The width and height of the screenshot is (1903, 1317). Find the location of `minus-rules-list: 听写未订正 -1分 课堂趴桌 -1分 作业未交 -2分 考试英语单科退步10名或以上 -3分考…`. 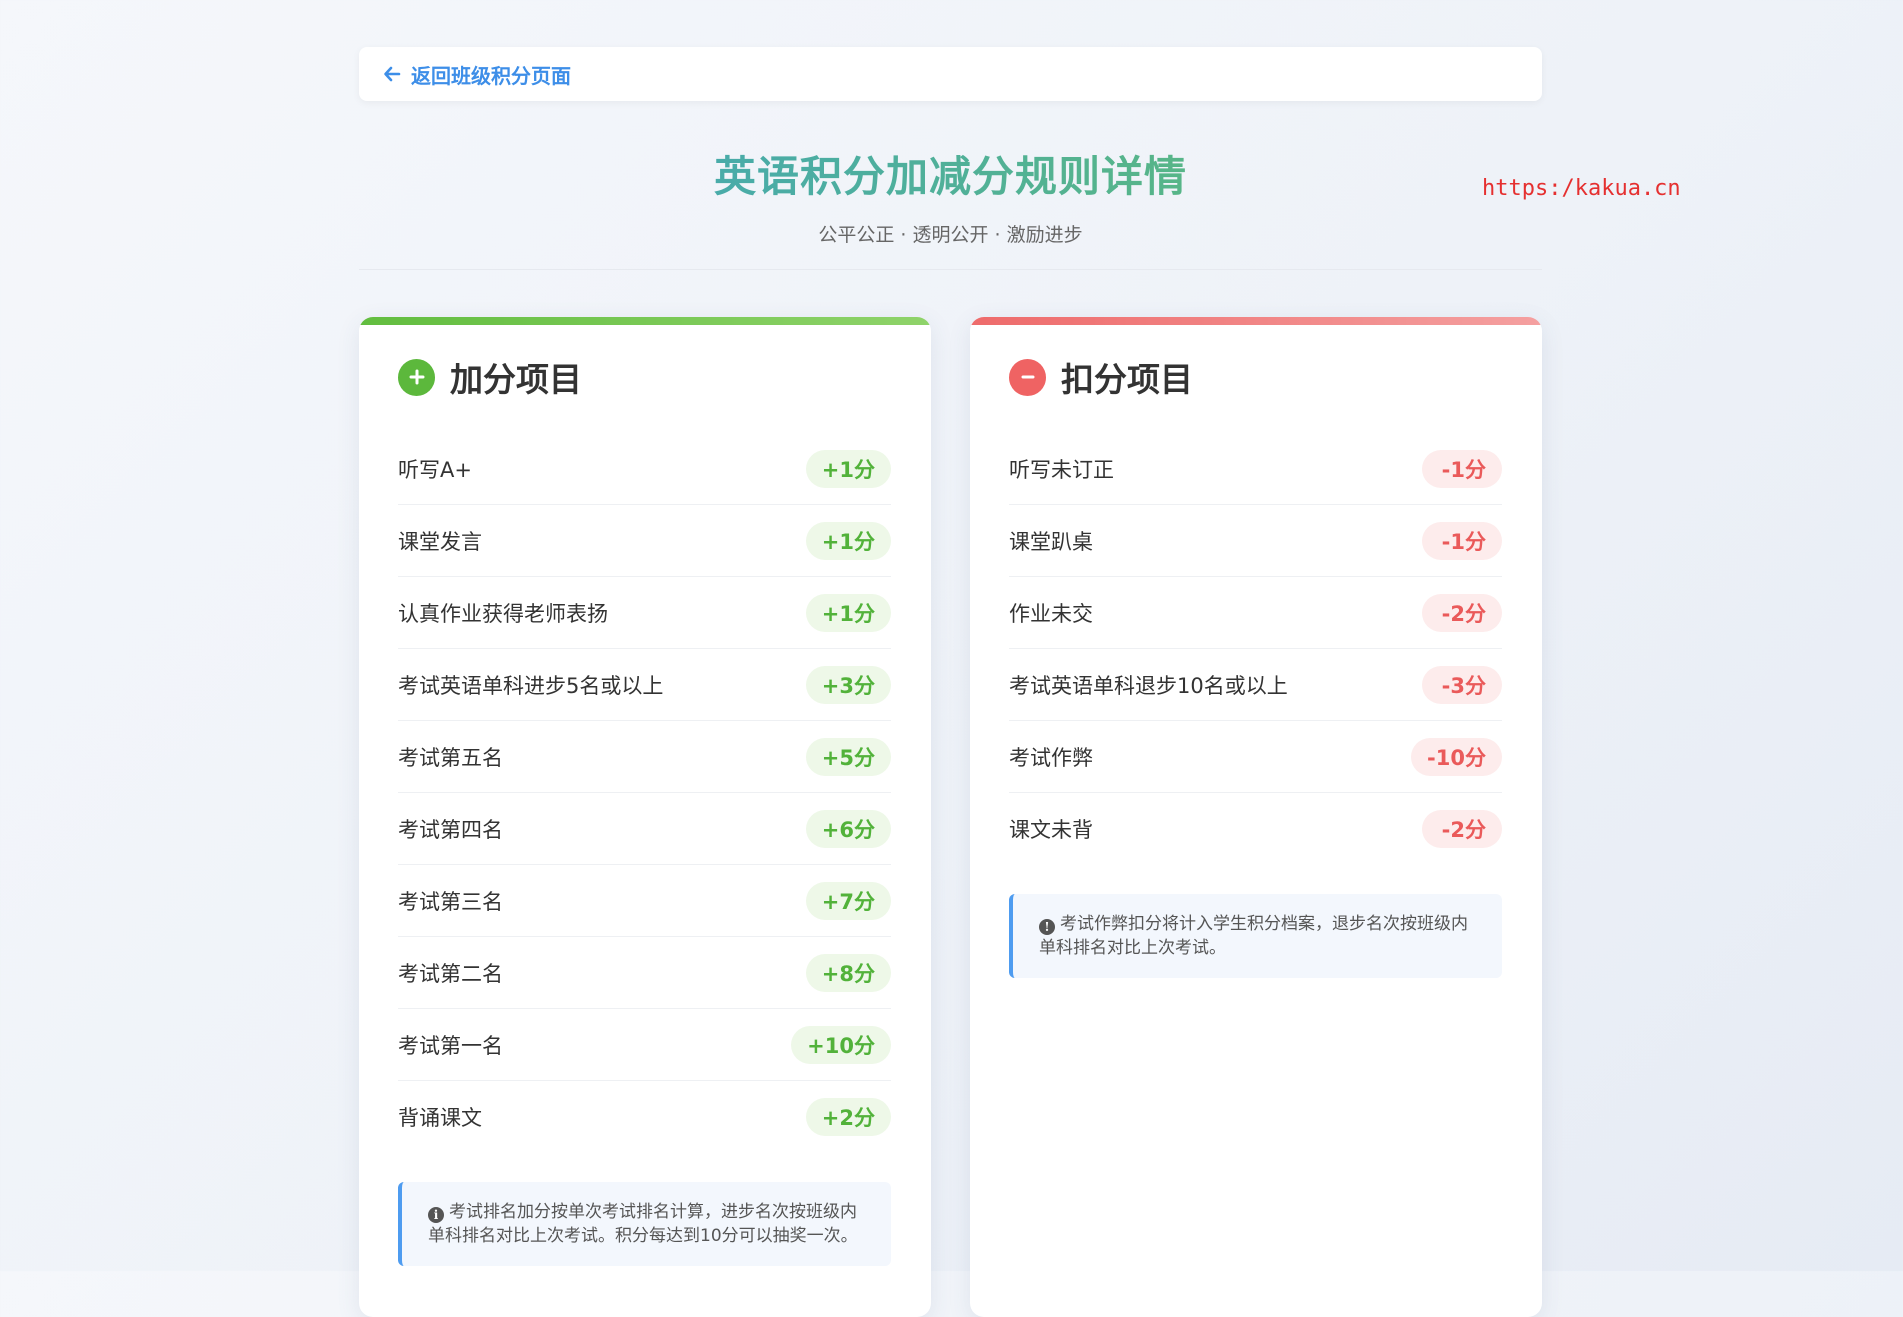

minus-rules-list: 听写未订正 -1分 课堂趴桌 -1分 作业未交 -2分 考试英语单科退步10名或以上 -3分考… is located at coordinates (1255, 648).